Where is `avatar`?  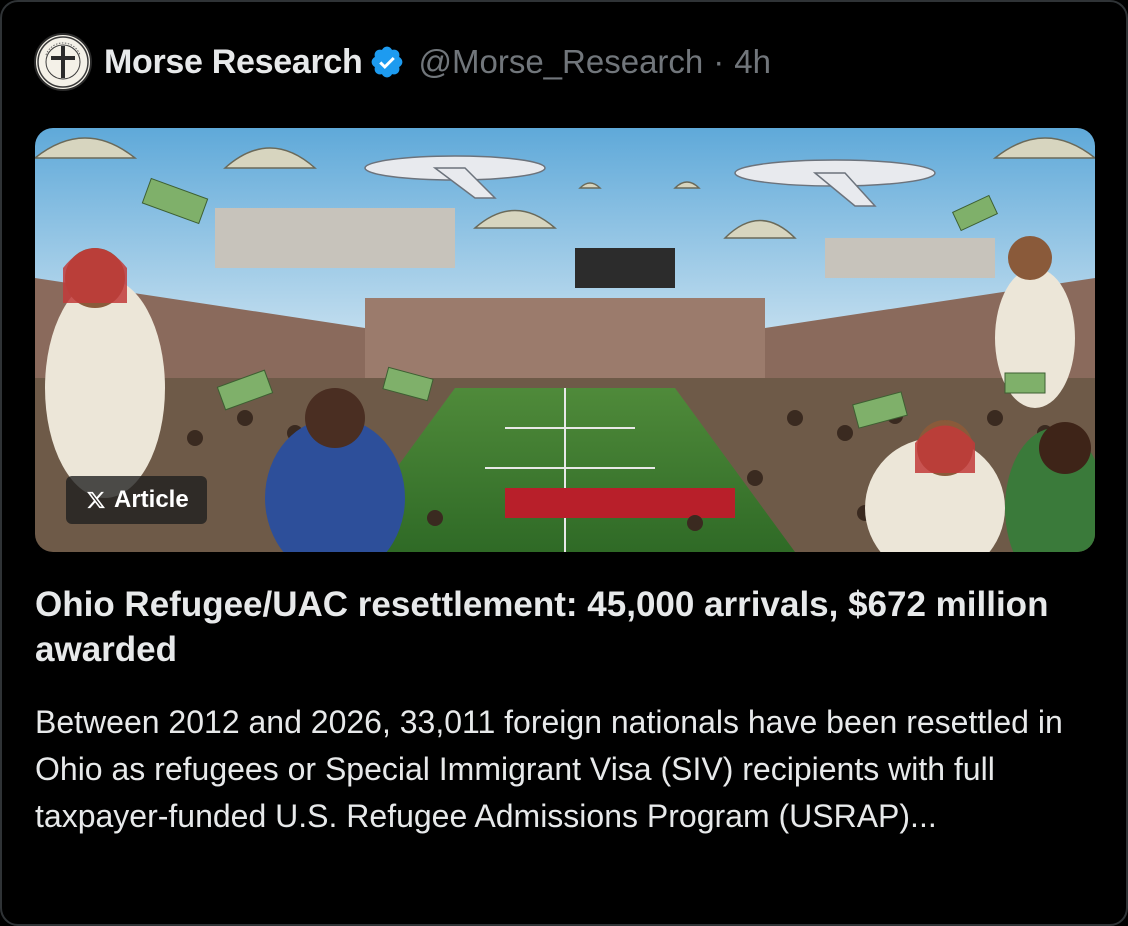
avatar is located at coordinates (63, 62).